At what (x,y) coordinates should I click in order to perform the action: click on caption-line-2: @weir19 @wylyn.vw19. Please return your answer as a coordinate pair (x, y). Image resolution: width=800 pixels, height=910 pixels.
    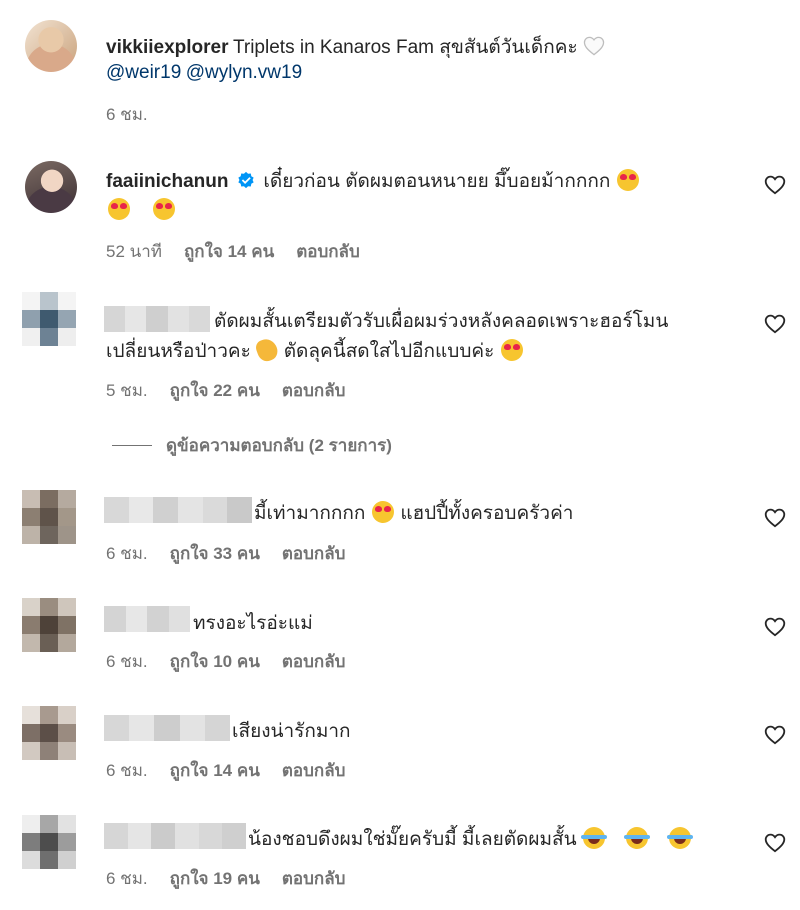
    Looking at the image, I should click on (204, 73).